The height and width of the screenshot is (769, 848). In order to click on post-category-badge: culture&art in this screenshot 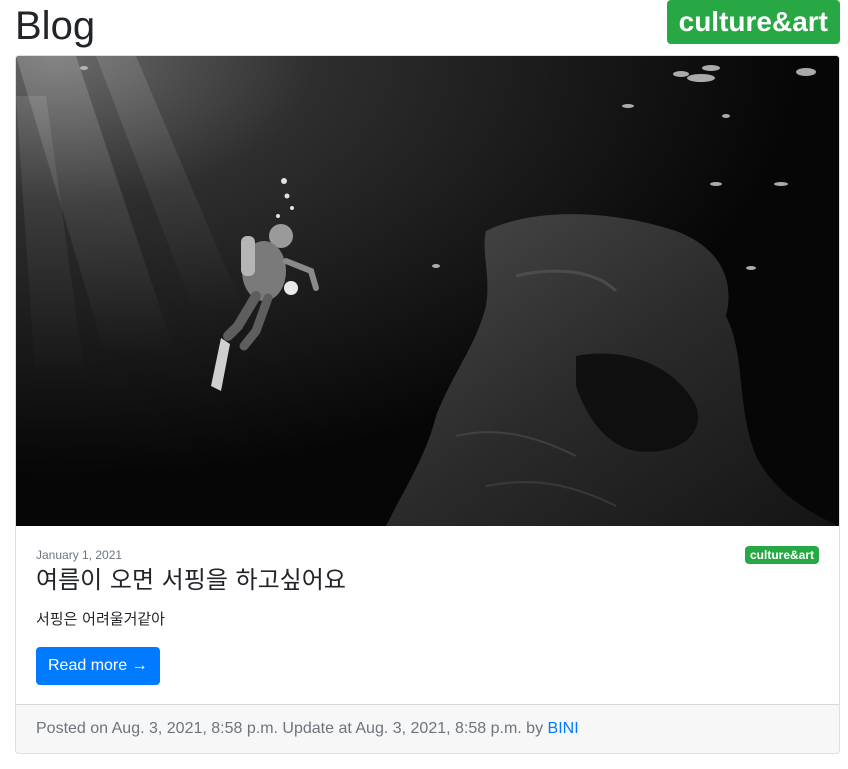, I will do `click(781, 555)`.